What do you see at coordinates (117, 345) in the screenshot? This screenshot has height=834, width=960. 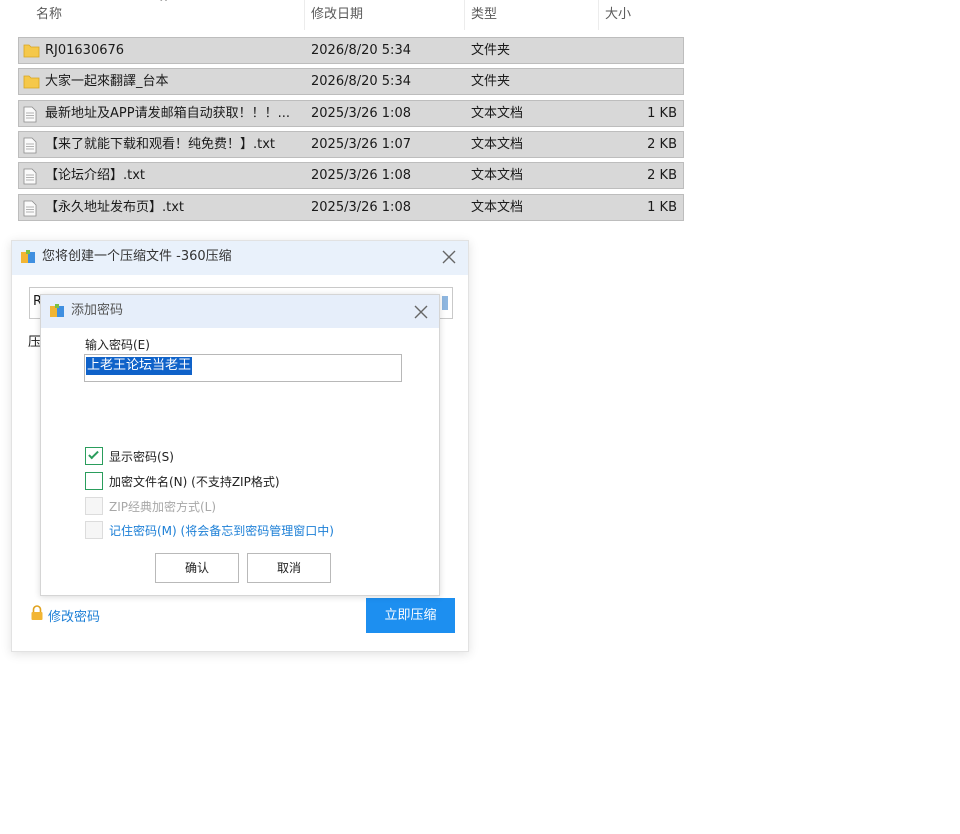 I see `password-input-label: 输入密码(E)` at bounding box center [117, 345].